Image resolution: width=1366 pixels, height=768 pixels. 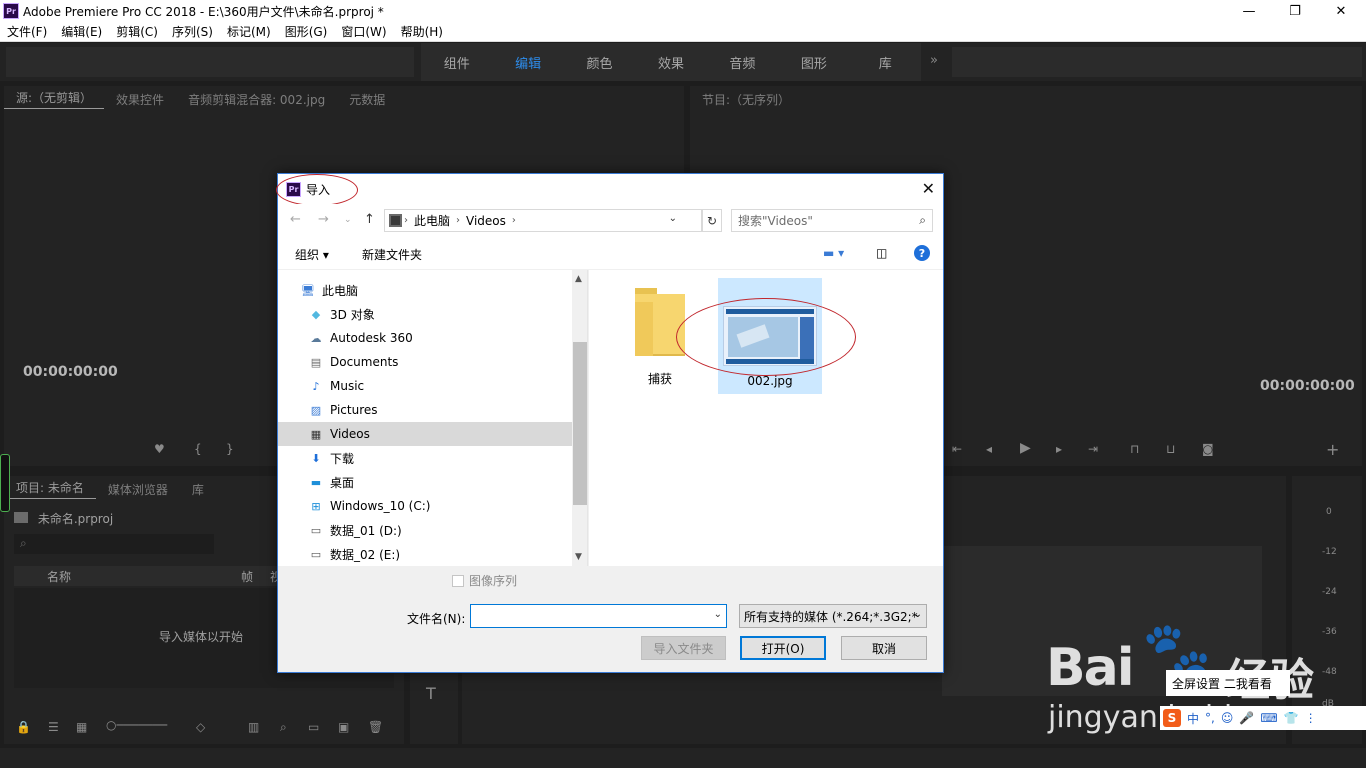 I want to click on camera-icon: ◙, so click(x=1208, y=449).